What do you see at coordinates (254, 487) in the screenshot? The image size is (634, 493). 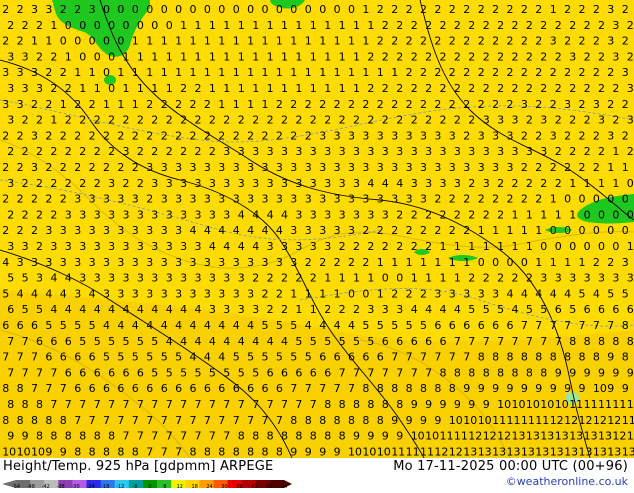 I see `scale-tick-label: 42` at bounding box center [254, 487].